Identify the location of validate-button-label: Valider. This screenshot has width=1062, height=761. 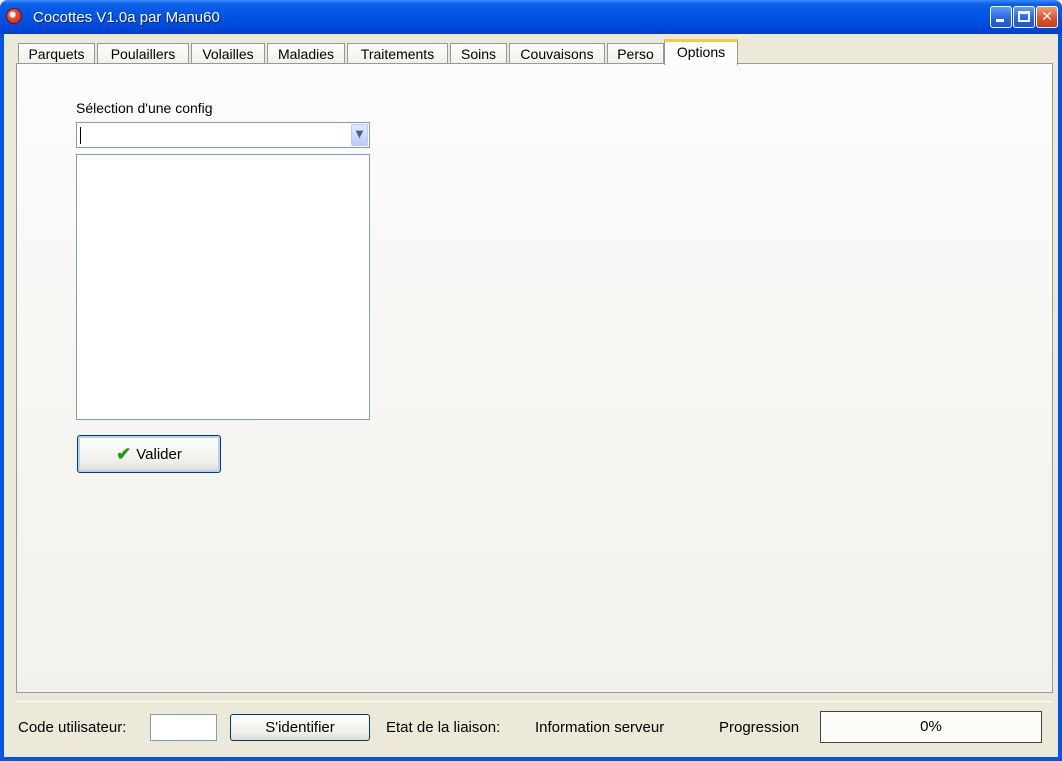
(159, 454).